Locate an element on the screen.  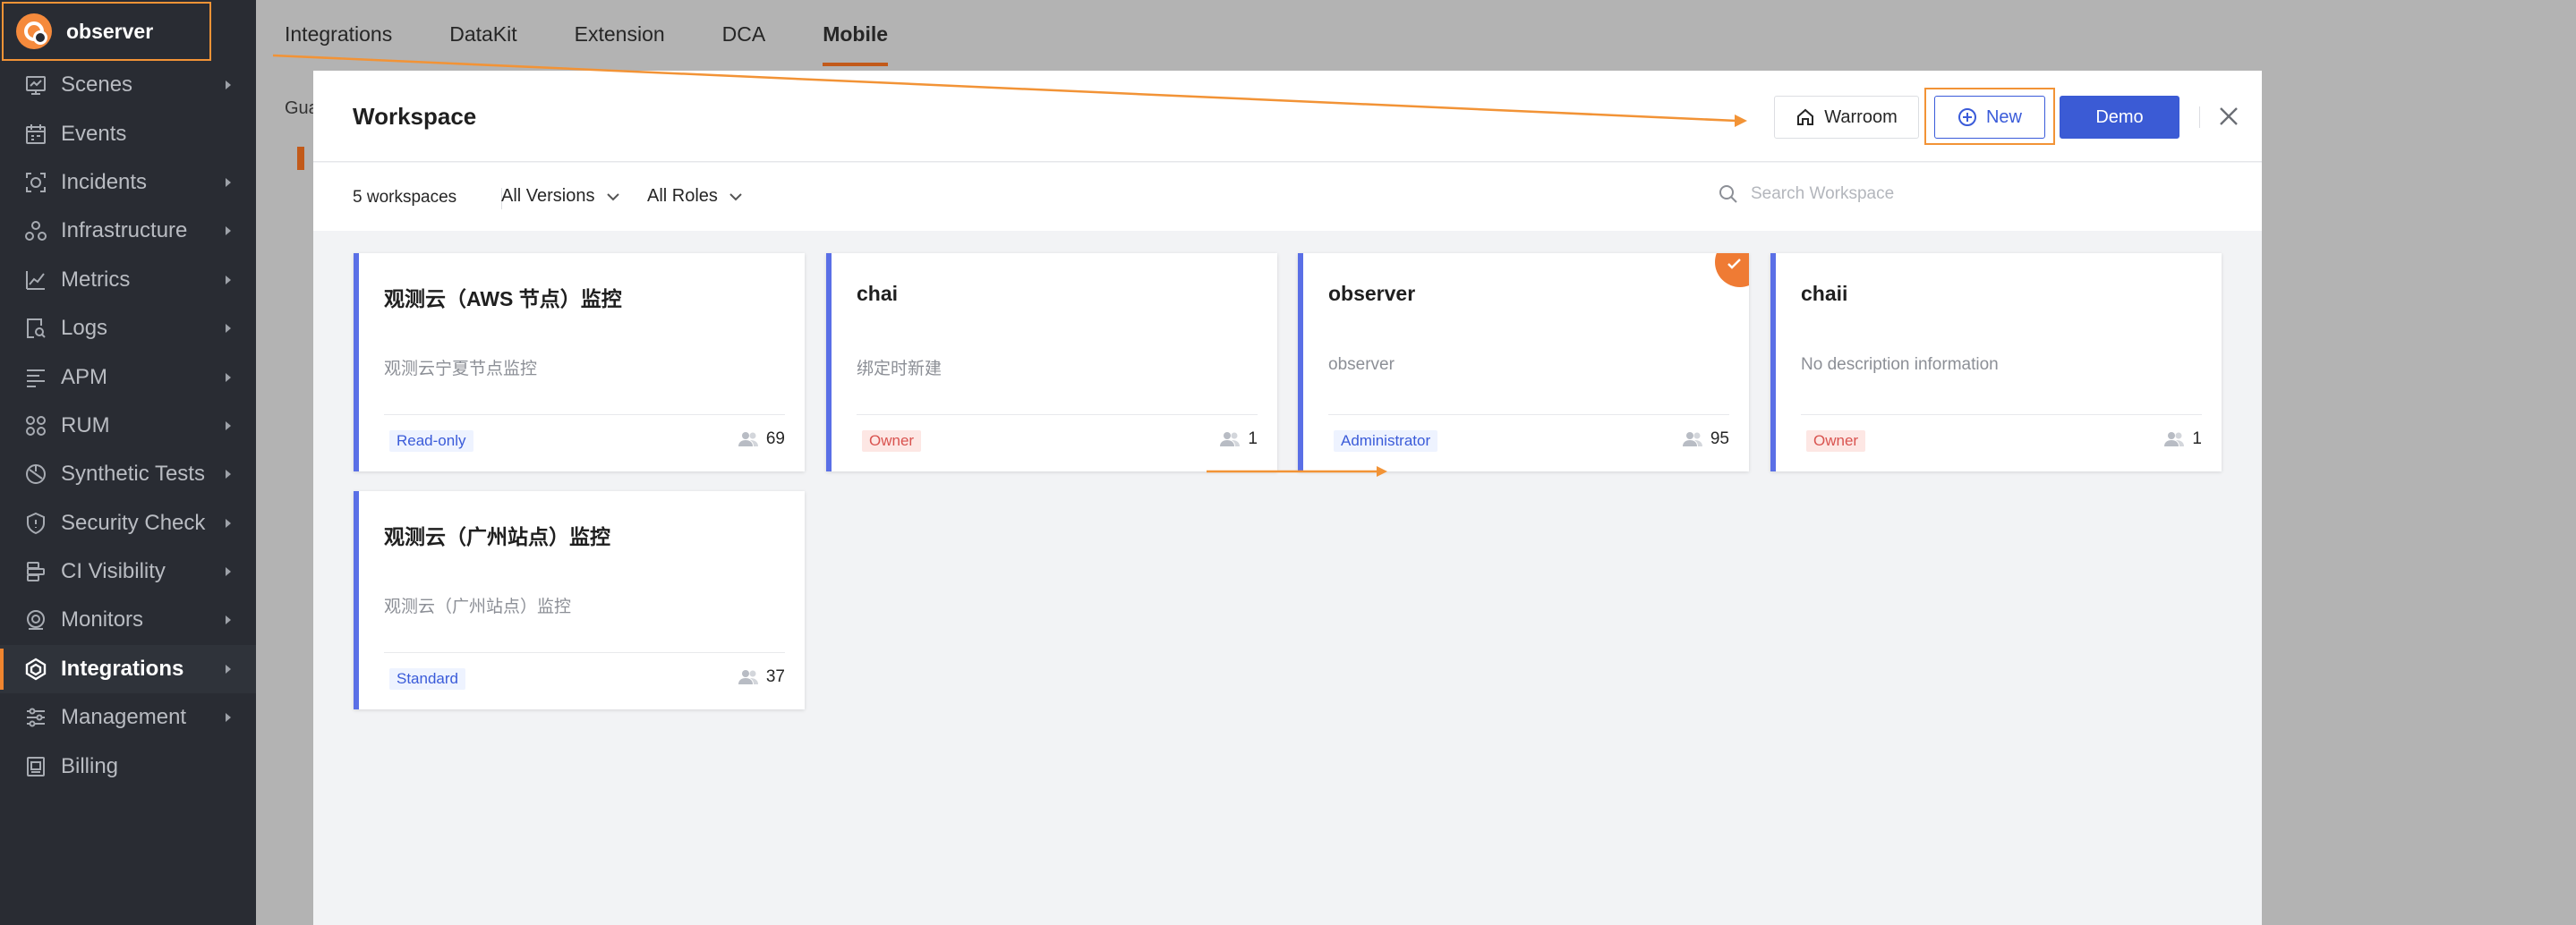
sidebar-item-management: Management is located at coordinates (128, 717).